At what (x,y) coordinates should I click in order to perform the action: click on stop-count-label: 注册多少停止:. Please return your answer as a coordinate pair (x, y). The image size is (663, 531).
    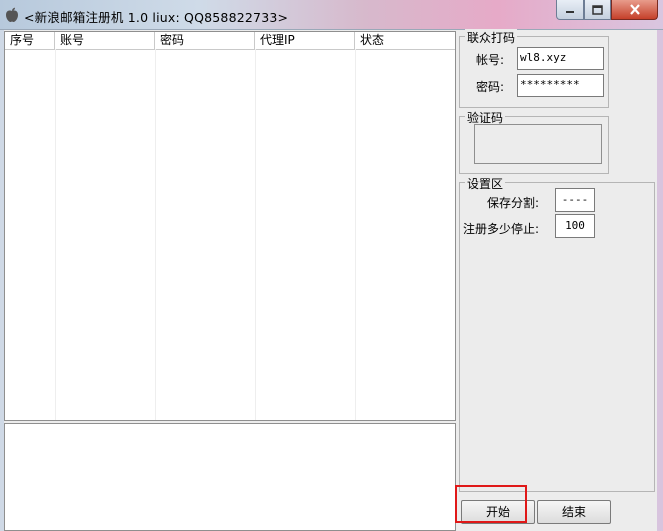
    Looking at the image, I should click on (501, 229).